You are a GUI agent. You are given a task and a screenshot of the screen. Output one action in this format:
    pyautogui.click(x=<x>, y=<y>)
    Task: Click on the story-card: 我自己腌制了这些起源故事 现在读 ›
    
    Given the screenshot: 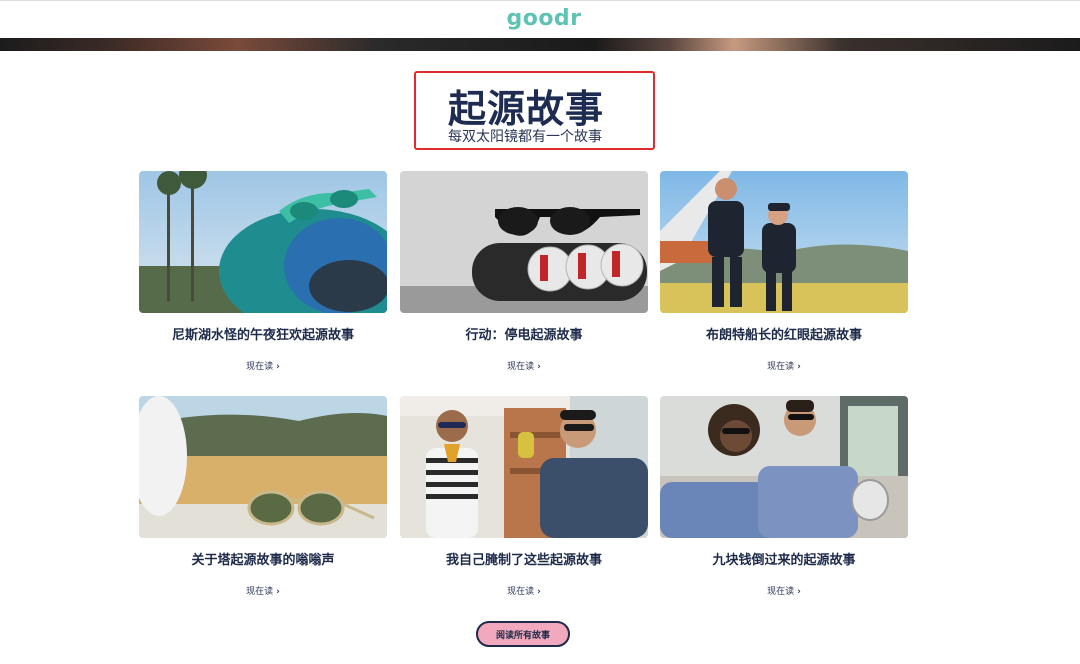 What is the action you would take?
    pyautogui.click(x=524, y=496)
    